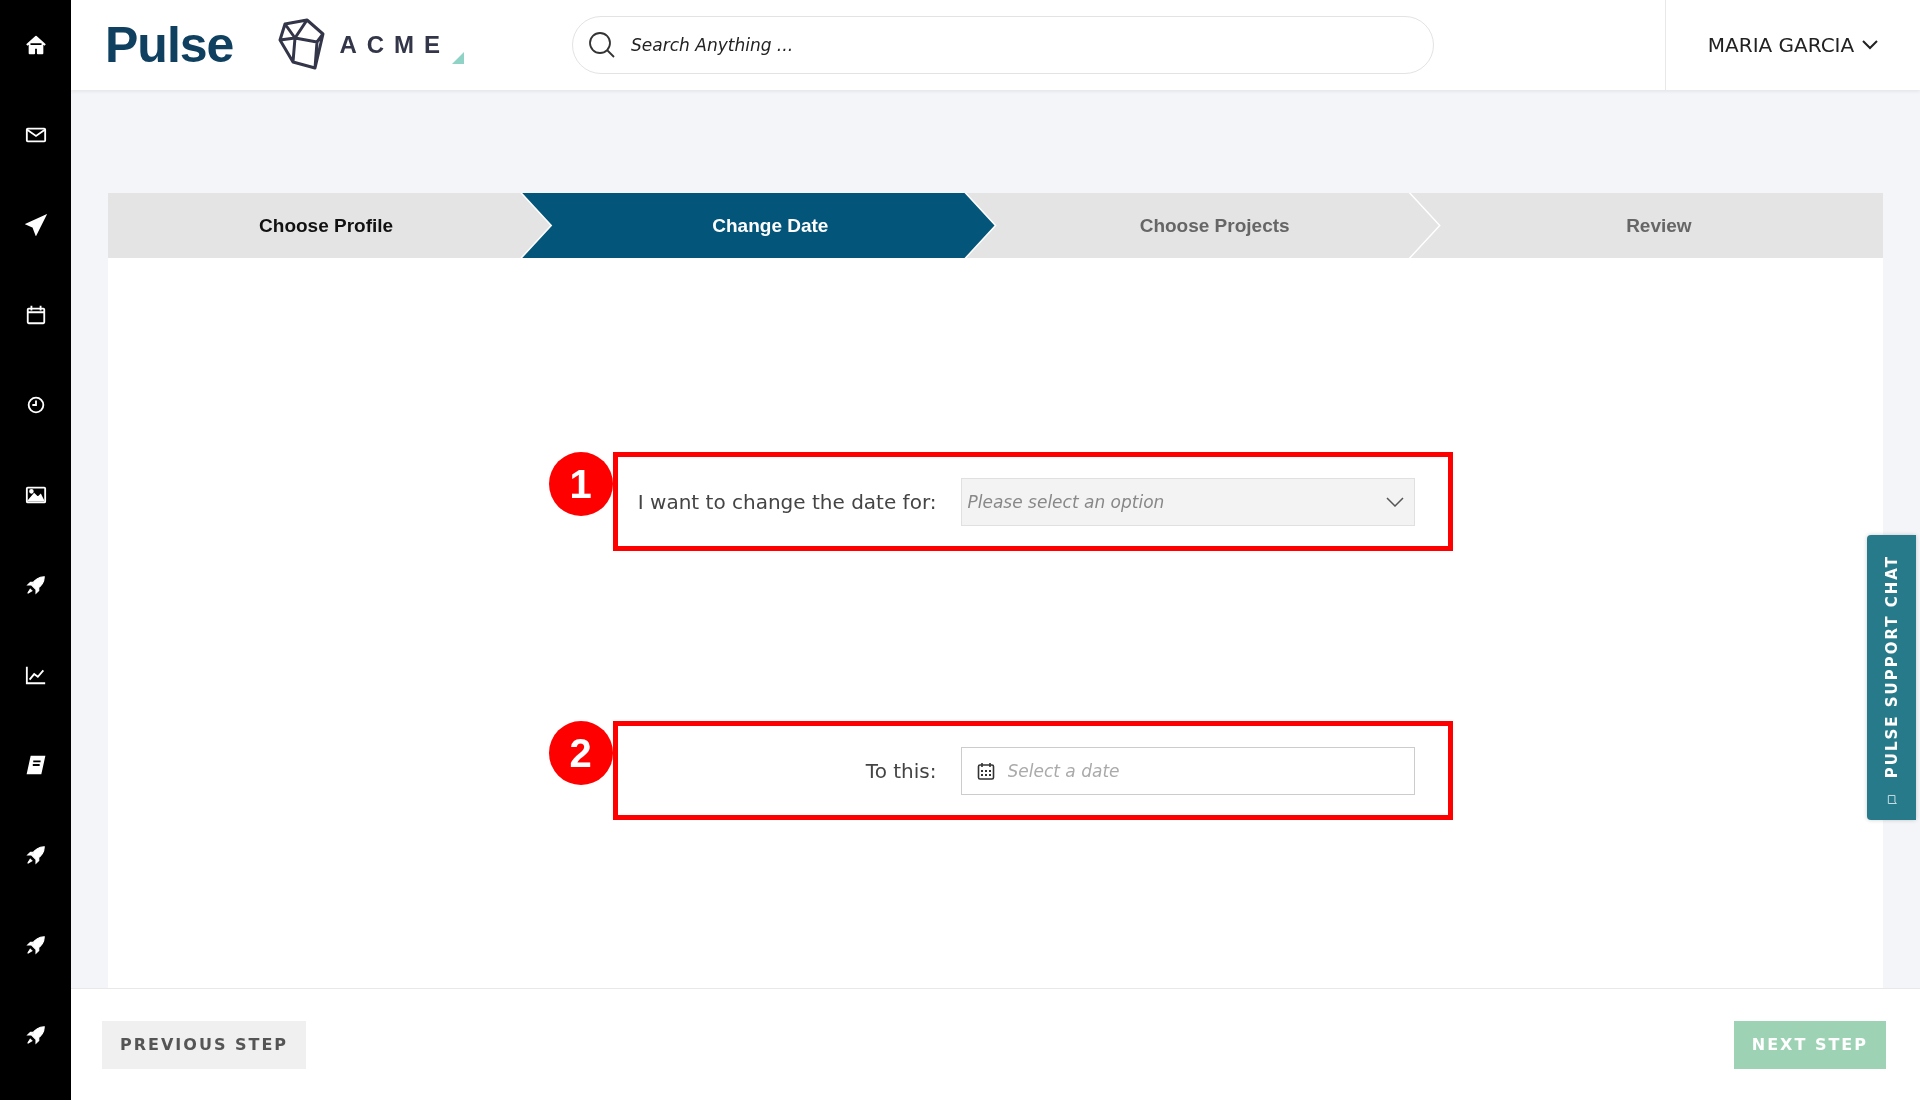 The image size is (1920, 1100). I want to click on calendar-icon, so click(985, 770).